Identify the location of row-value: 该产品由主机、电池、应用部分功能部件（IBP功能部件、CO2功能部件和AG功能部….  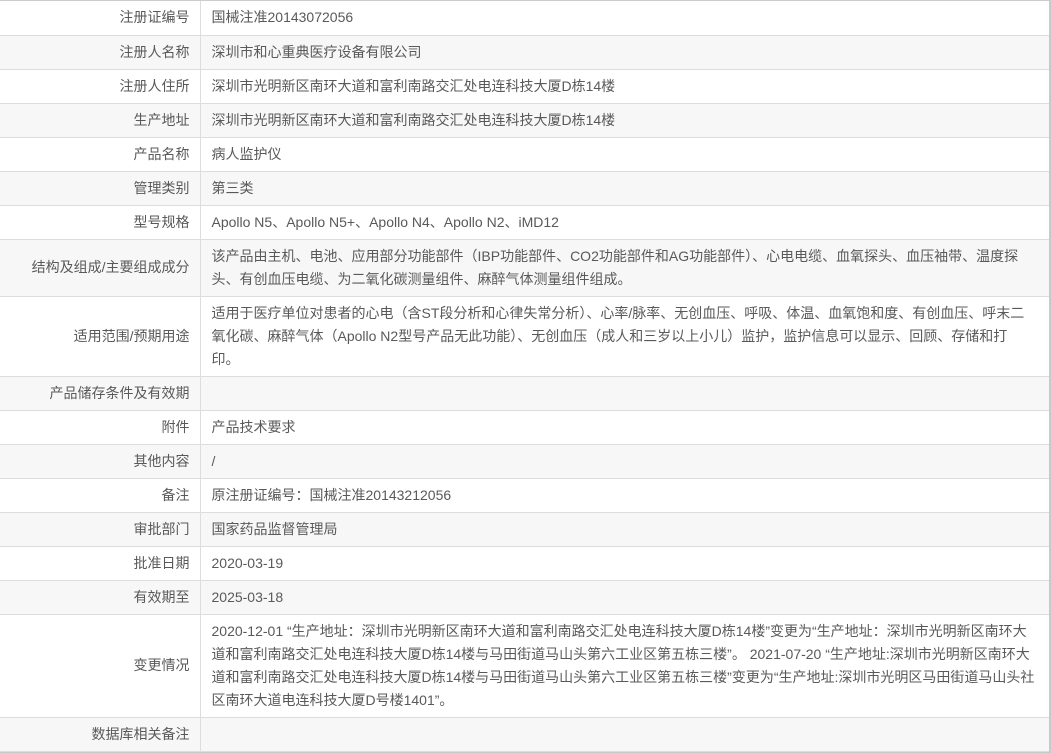
(624, 268).